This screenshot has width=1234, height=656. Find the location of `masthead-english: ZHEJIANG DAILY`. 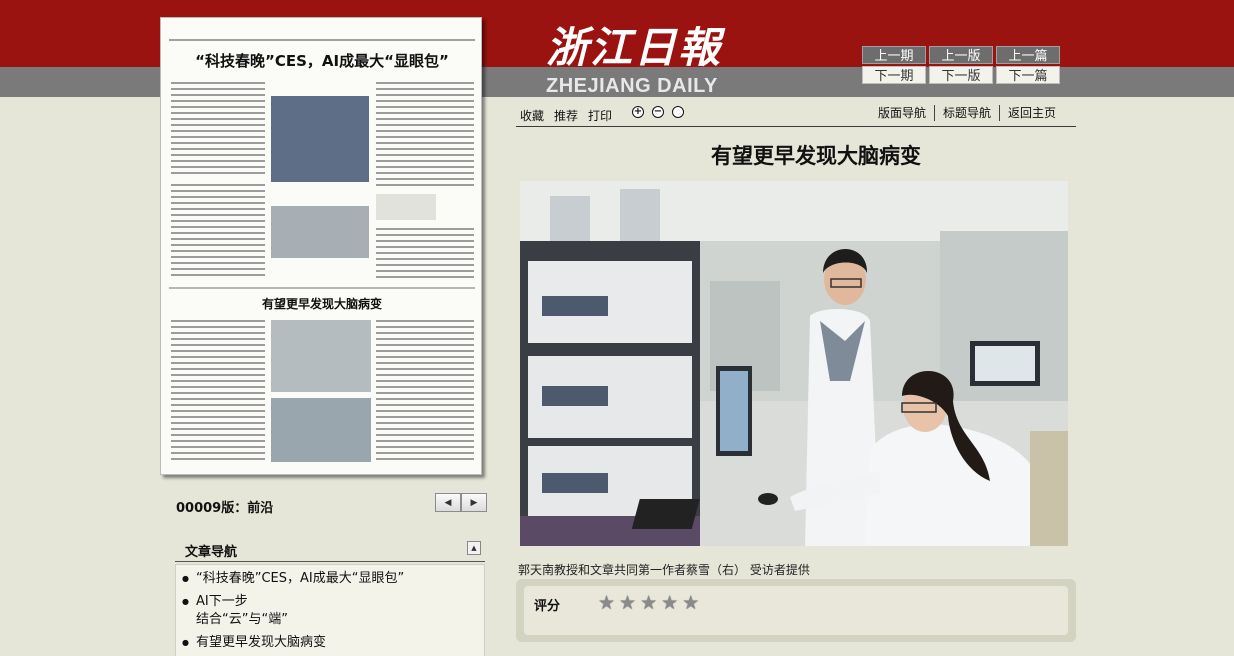

masthead-english: ZHEJIANG DAILY is located at coordinates (632, 86).